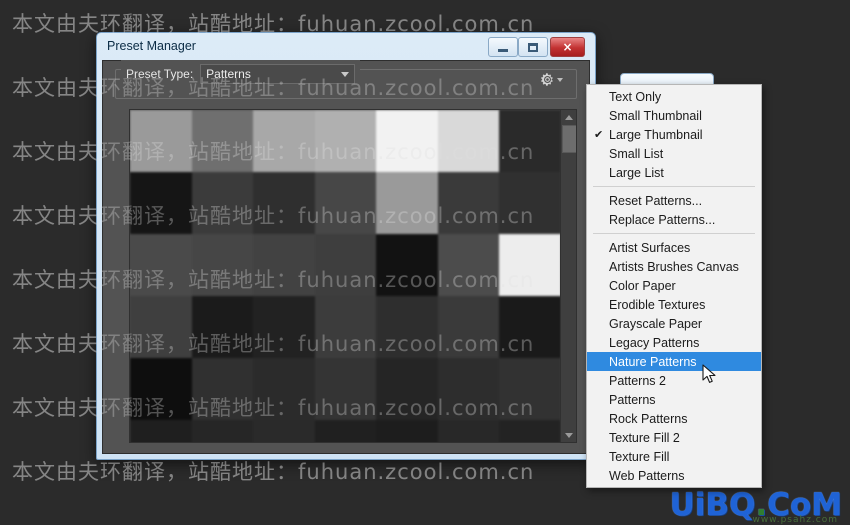 The height and width of the screenshot is (525, 850). I want to click on preset-type-label: Preset Type:, so click(160, 74).